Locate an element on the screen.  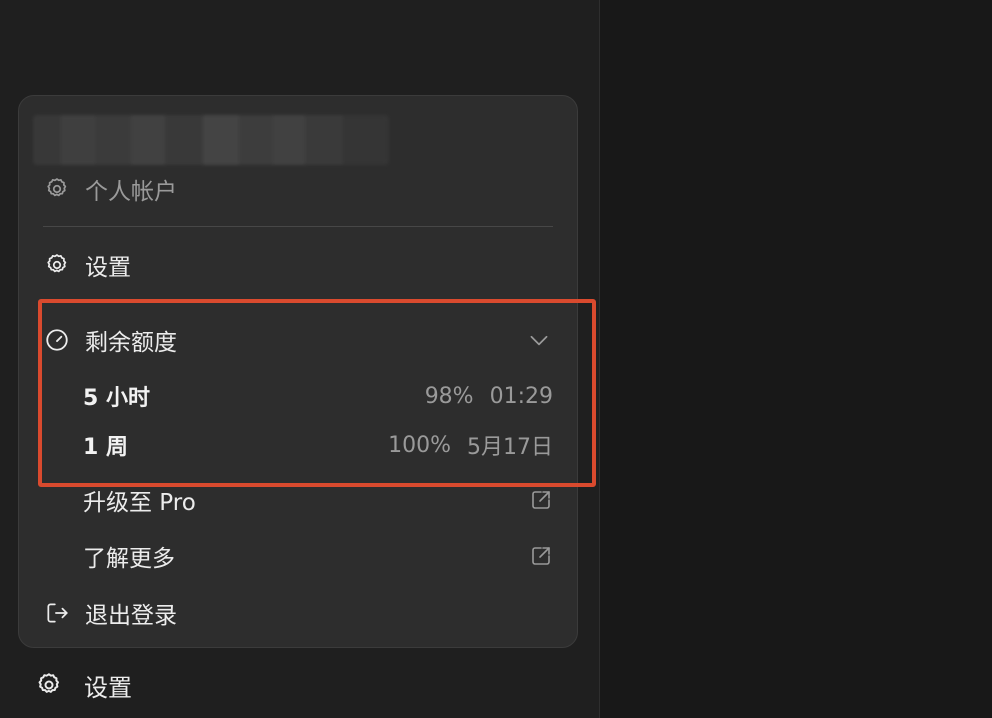
menu-item-label: 设置 is located at coordinates (108, 268).